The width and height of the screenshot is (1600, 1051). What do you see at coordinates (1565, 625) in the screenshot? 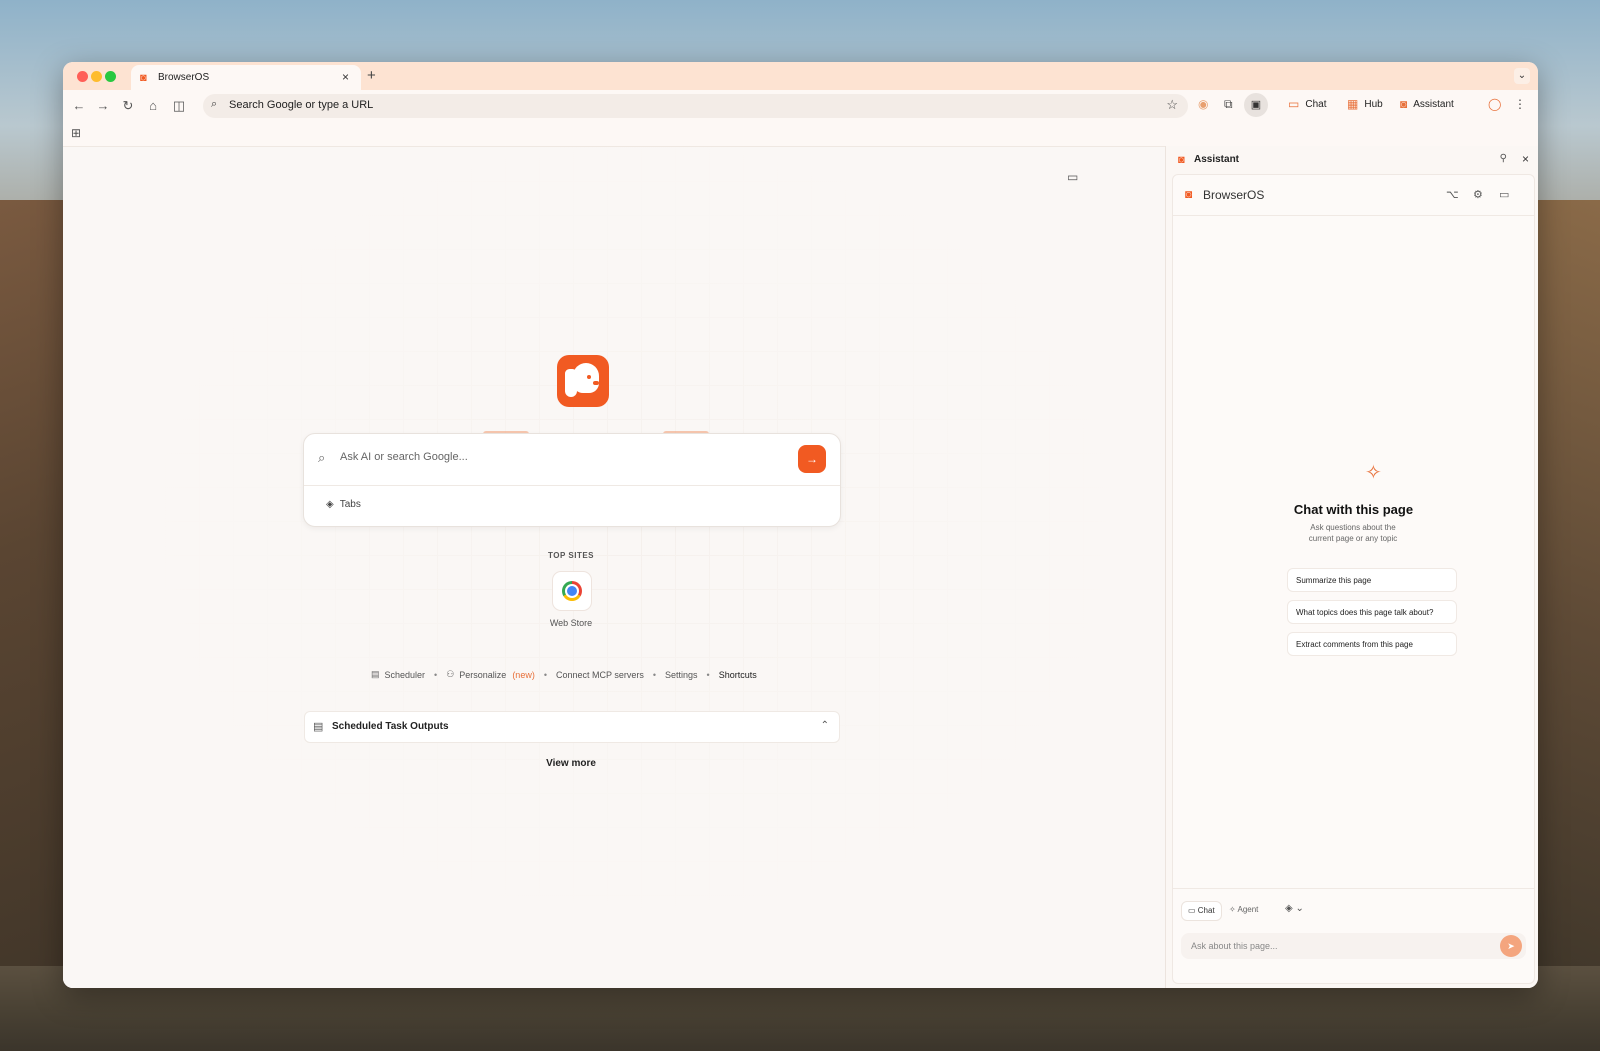
I see `background-mountain-right` at bounding box center [1565, 625].